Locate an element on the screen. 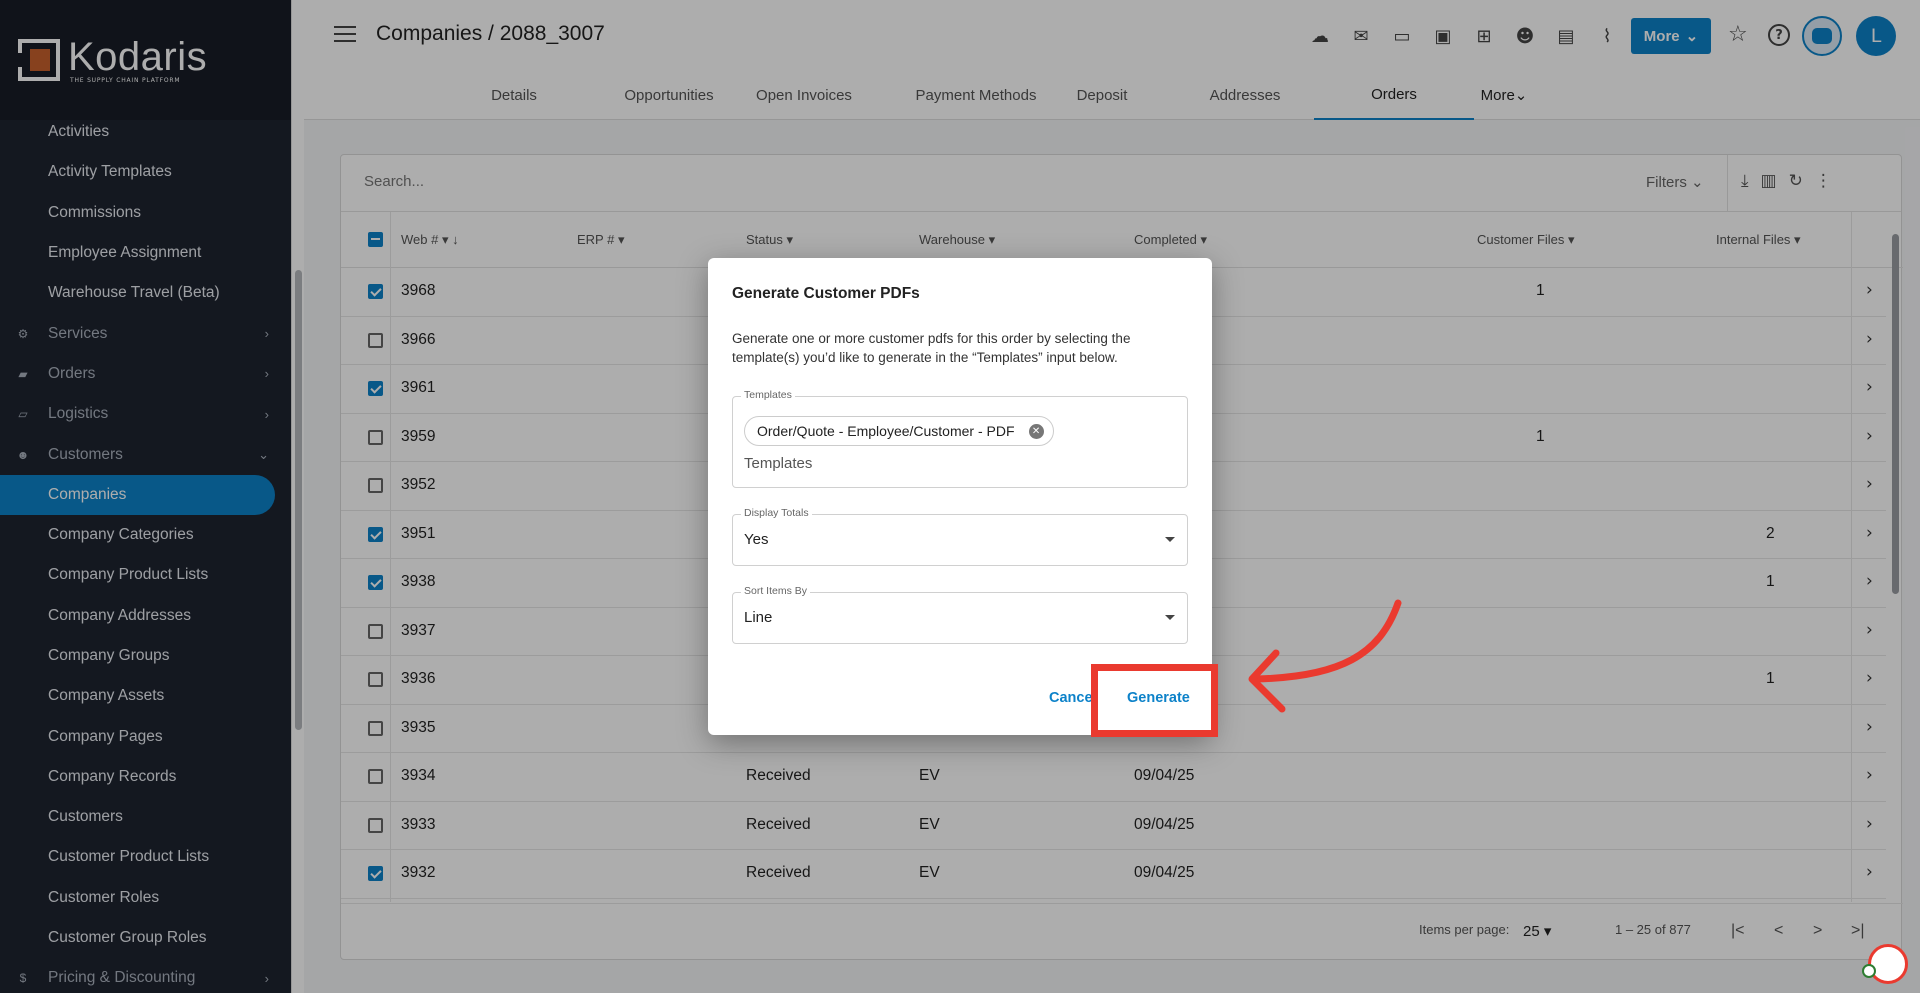 The width and height of the screenshot is (1920, 993). cancel-button: Cancel is located at coordinates (1073, 698).